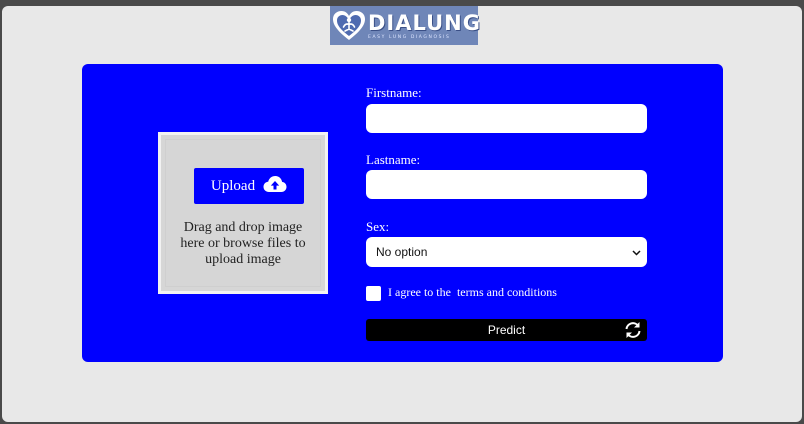 The height and width of the screenshot is (424, 804). What do you see at coordinates (506, 252) in the screenshot?
I see `sex-select: No option` at bounding box center [506, 252].